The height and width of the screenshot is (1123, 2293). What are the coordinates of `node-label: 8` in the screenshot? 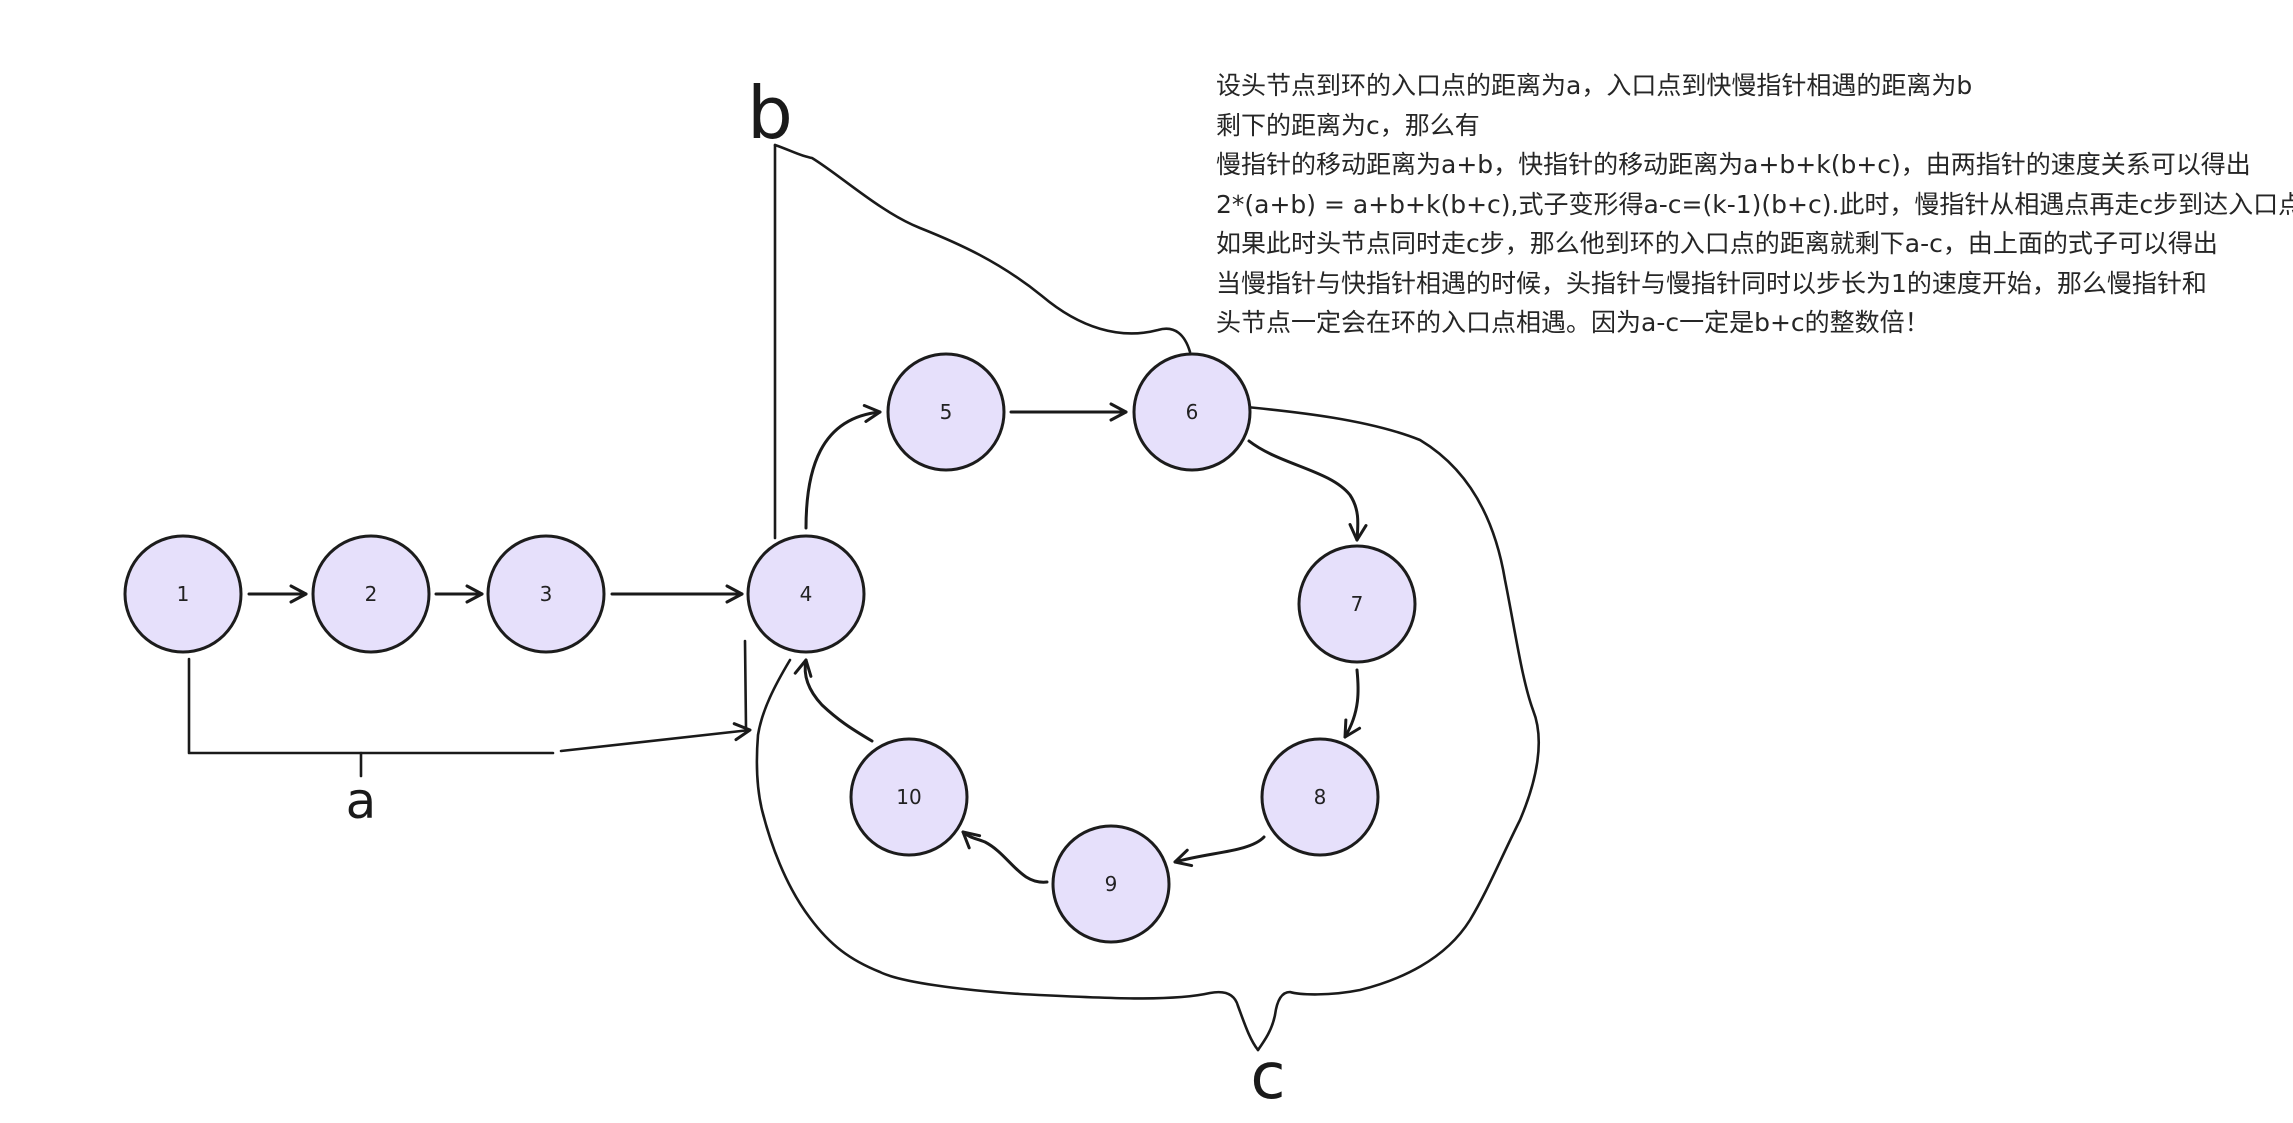 It's located at (1320, 797).